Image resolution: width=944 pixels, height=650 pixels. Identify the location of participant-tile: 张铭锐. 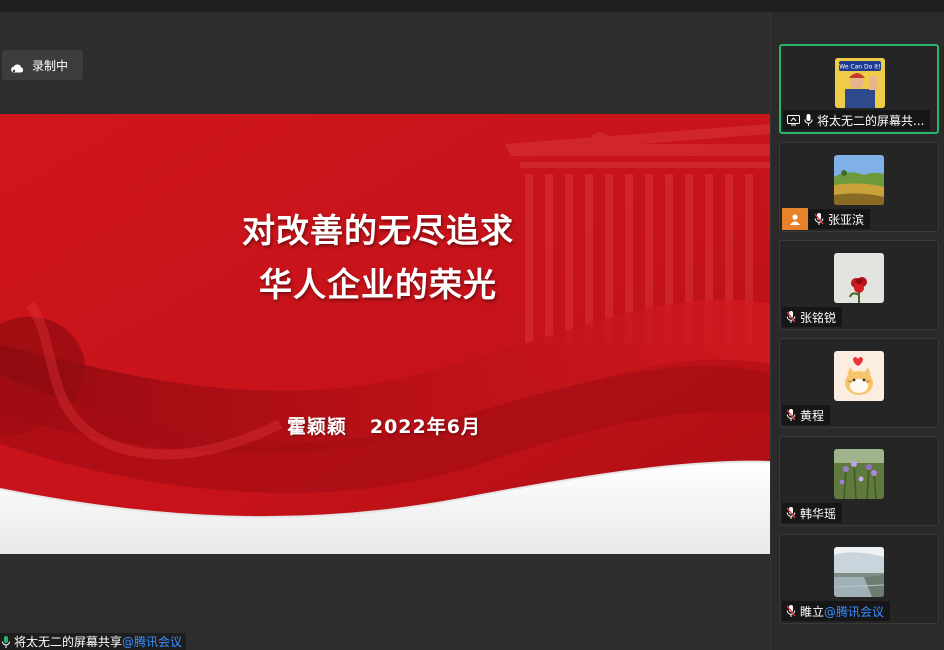
(859, 285).